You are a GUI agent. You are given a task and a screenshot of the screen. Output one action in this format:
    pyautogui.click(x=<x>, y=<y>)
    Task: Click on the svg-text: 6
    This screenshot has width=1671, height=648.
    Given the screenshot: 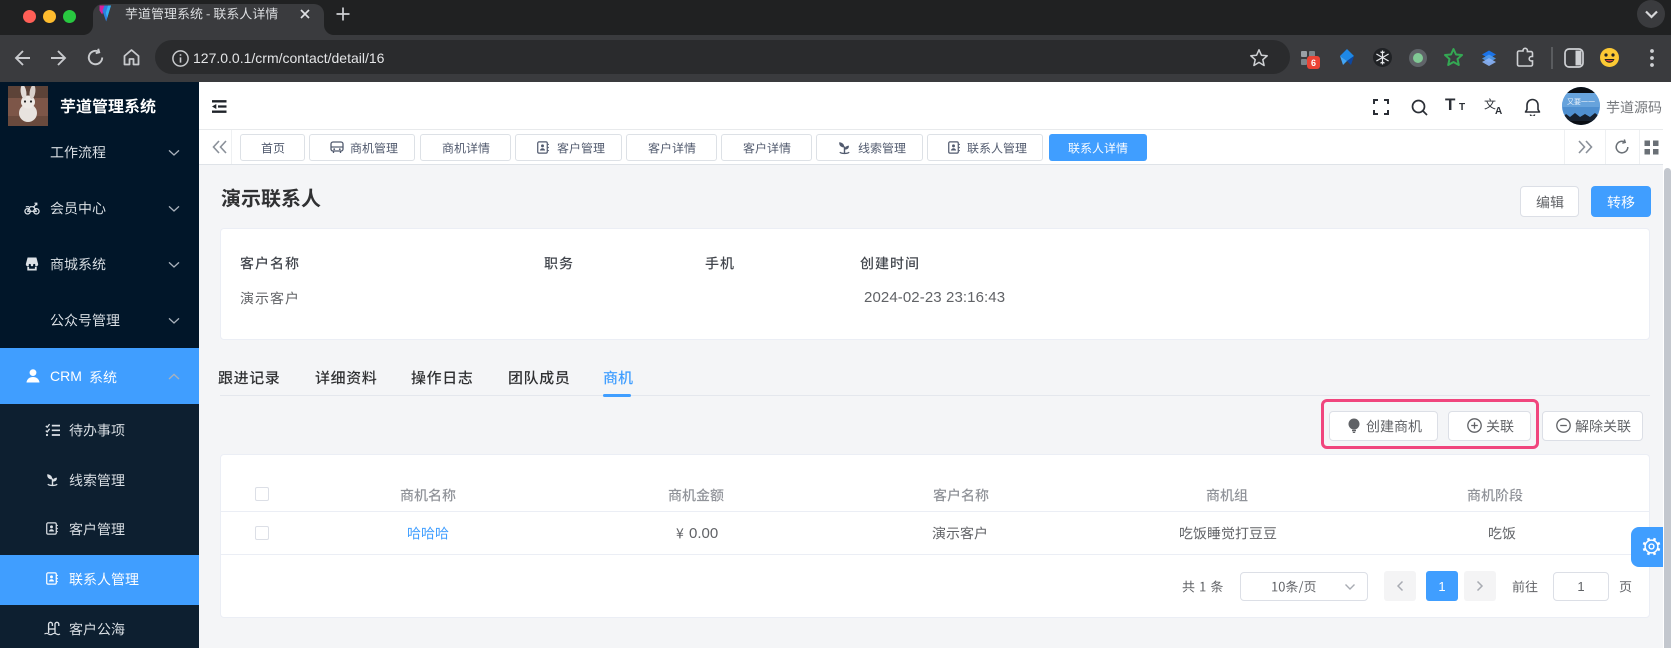 What is the action you would take?
    pyautogui.click(x=1313, y=63)
    